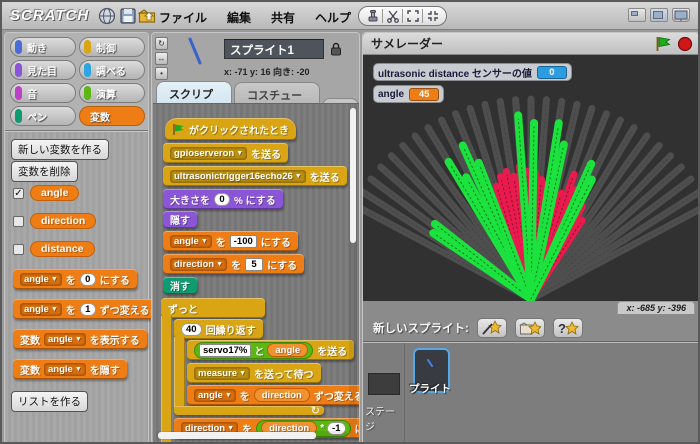 The width and height of the screenshot is (700, 444). I want to click on sprite1-label: プライト, so click(430, 389).